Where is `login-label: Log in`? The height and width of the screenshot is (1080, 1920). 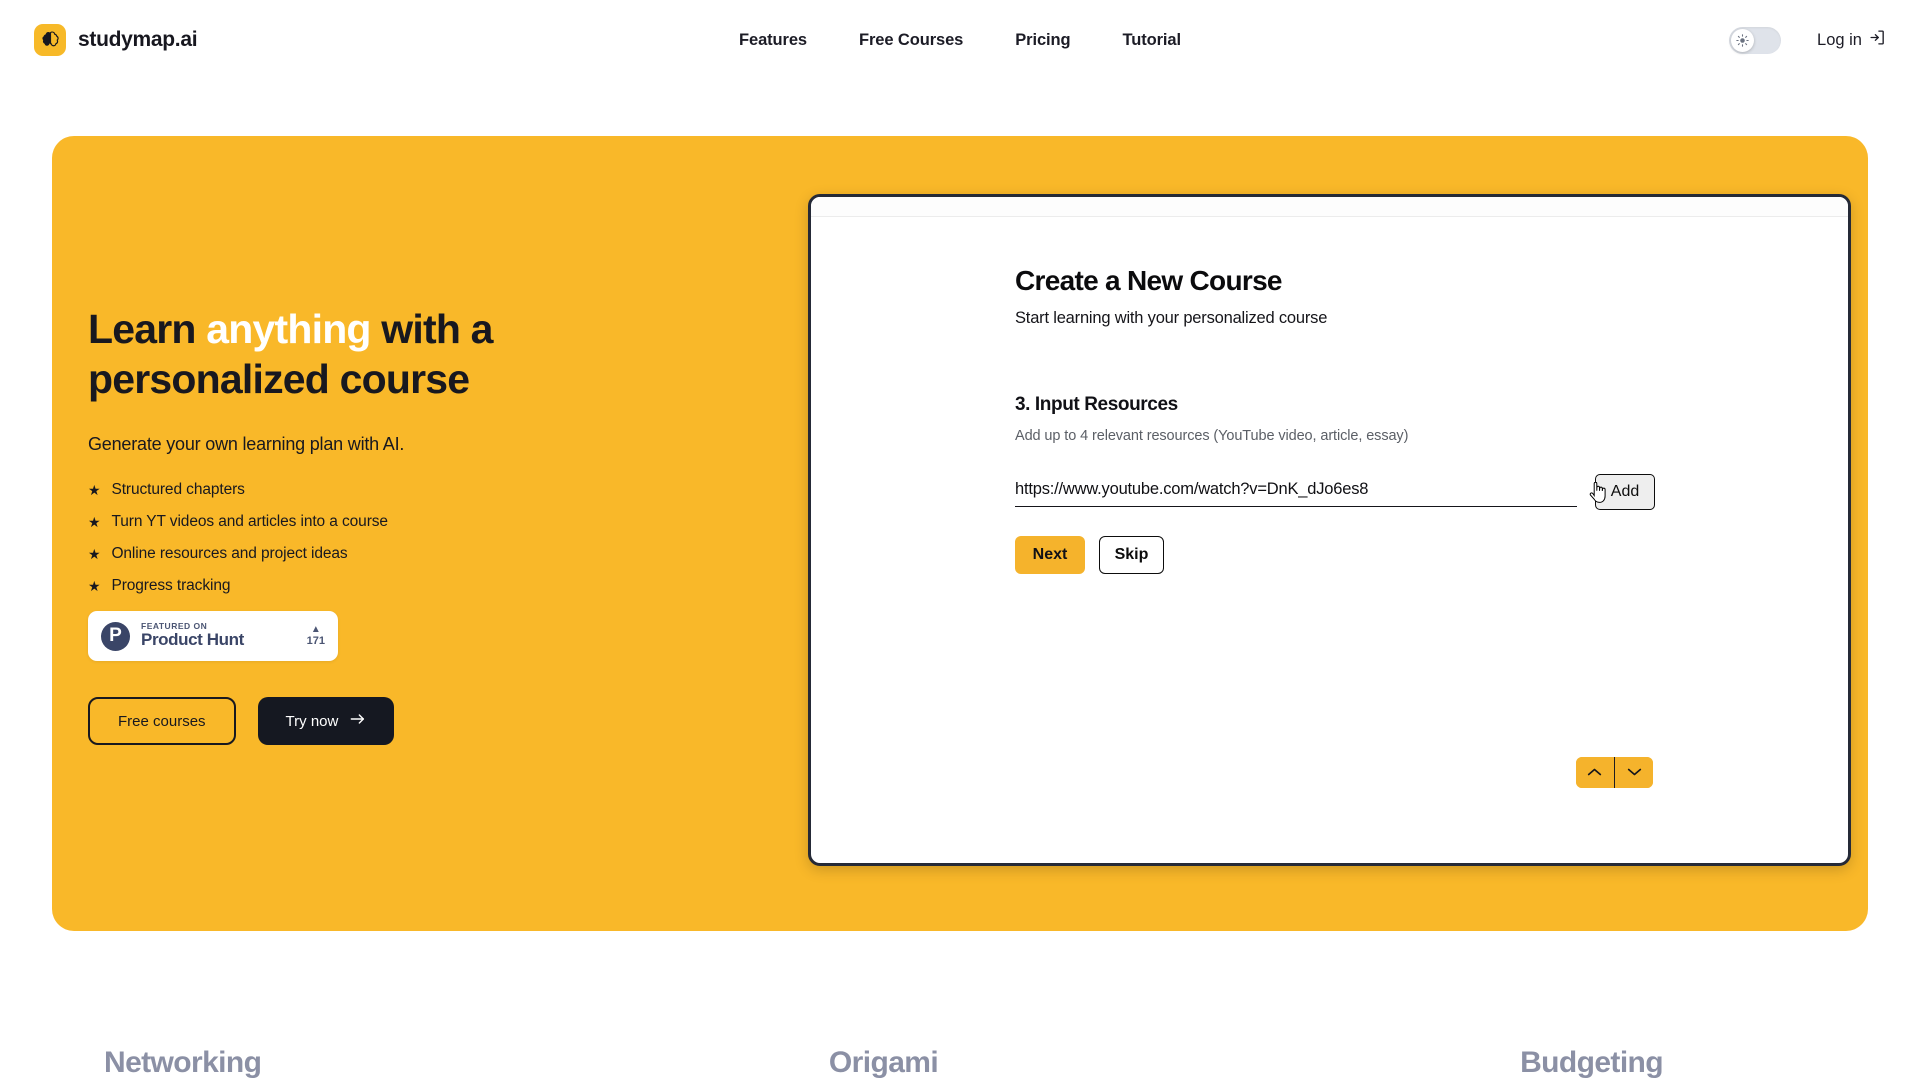
login-label: Log in is located at coordinates (1839, 39).